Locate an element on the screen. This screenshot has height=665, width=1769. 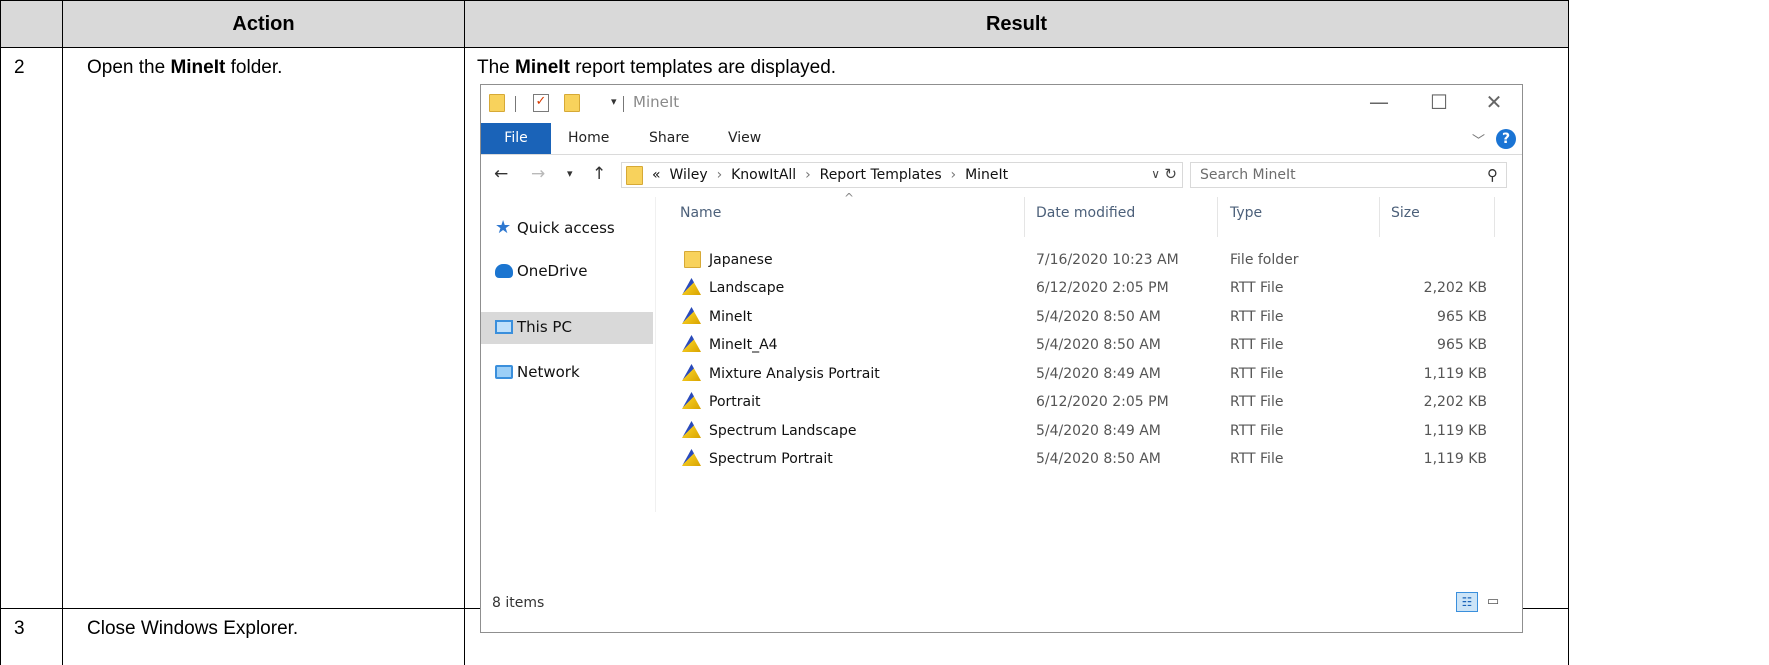
list-item: Japanese 7/16/2020 10:23 AM File folder is located at coordinates (1087, 260).